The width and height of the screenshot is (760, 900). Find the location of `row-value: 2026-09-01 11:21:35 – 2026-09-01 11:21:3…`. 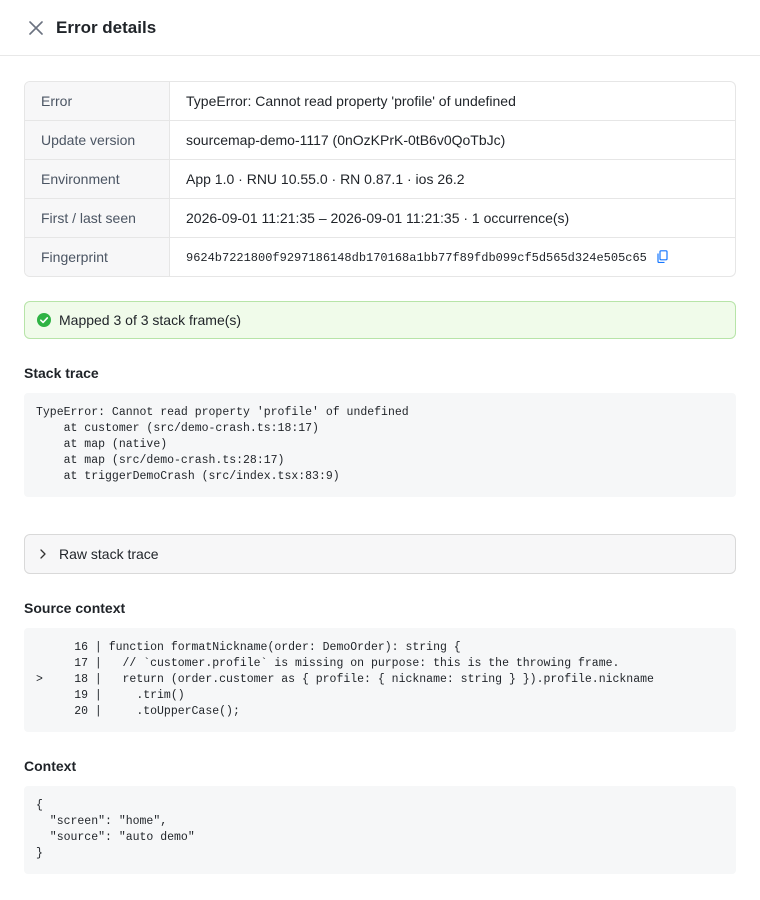

row-value: 2026-09-01 11:21:35 – 2026-09-01 11:21:3… is located at coordinates (452, 218).